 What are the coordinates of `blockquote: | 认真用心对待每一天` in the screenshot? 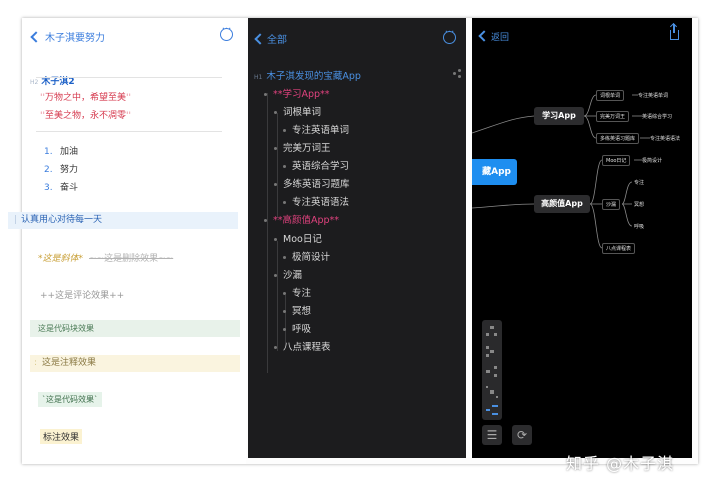 It's located at (123, 220).